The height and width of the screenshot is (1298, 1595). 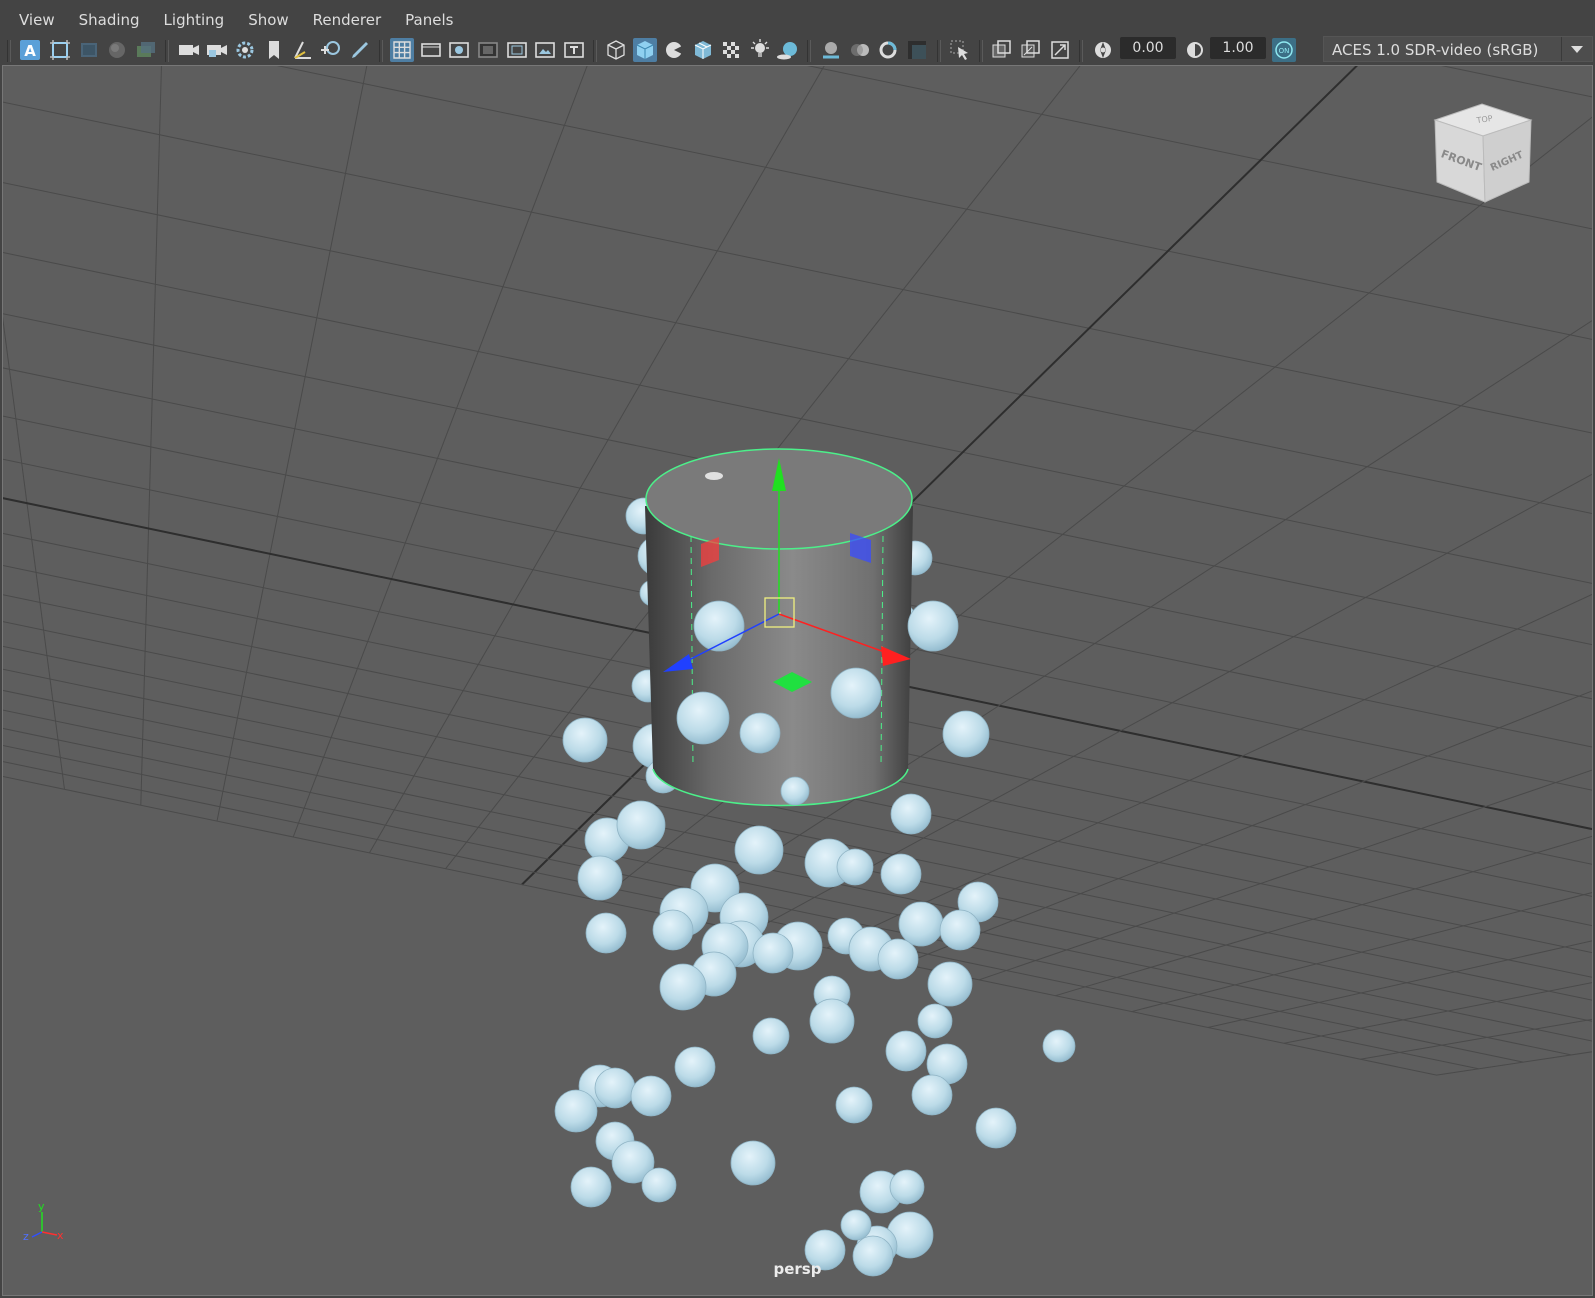 I want to click on gamma-icon, so click(x=1195, y=50).